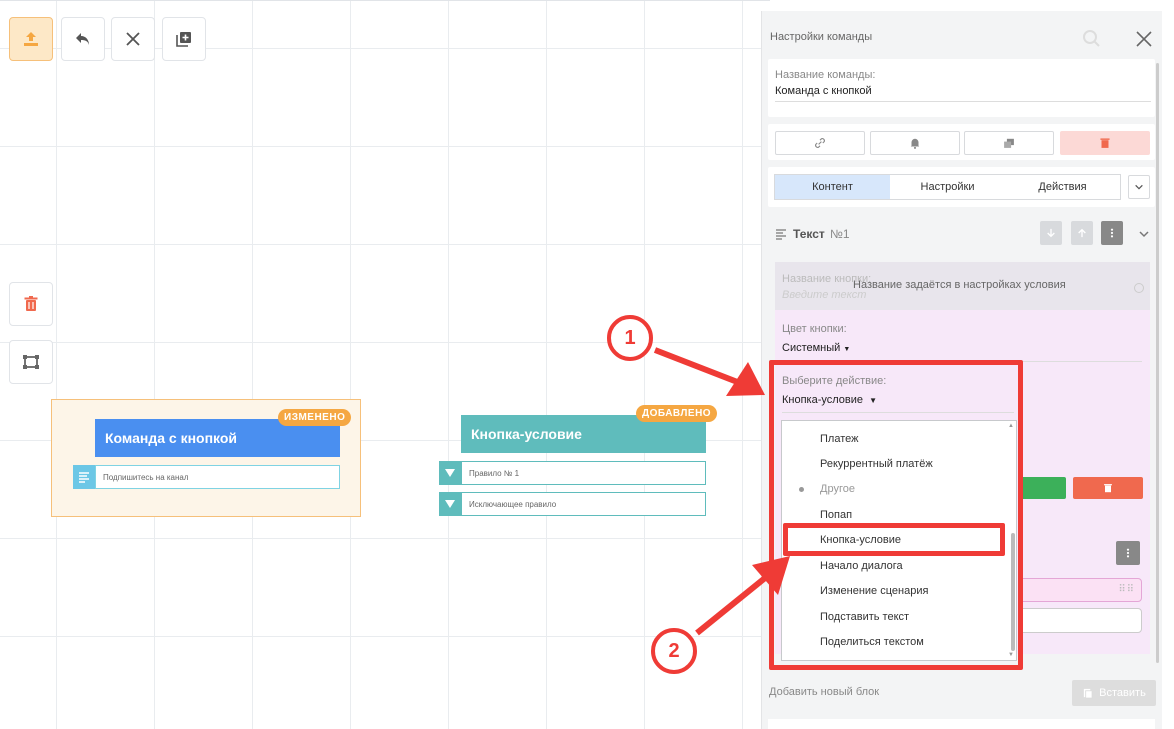 This screenshot has height=729, width=1174. I want to click on button-name-overlay: Название задаётся в настройках условия, so click(959, 285).